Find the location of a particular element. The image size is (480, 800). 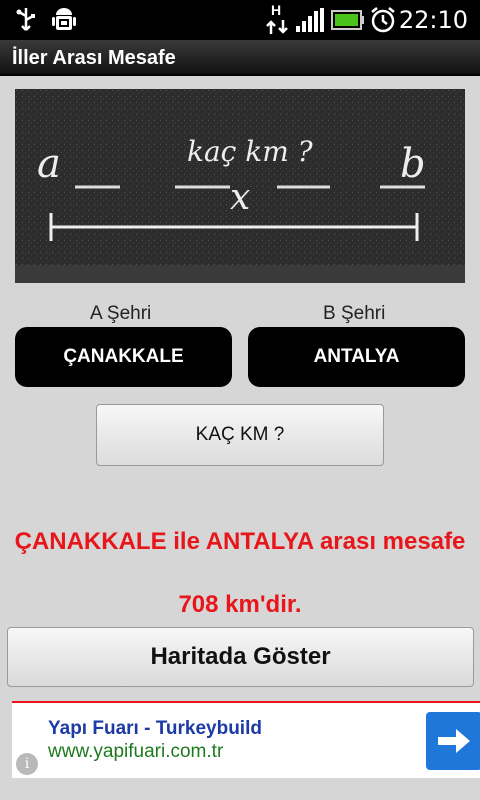

banner-point-a: a is located at coordinates (49, 164).